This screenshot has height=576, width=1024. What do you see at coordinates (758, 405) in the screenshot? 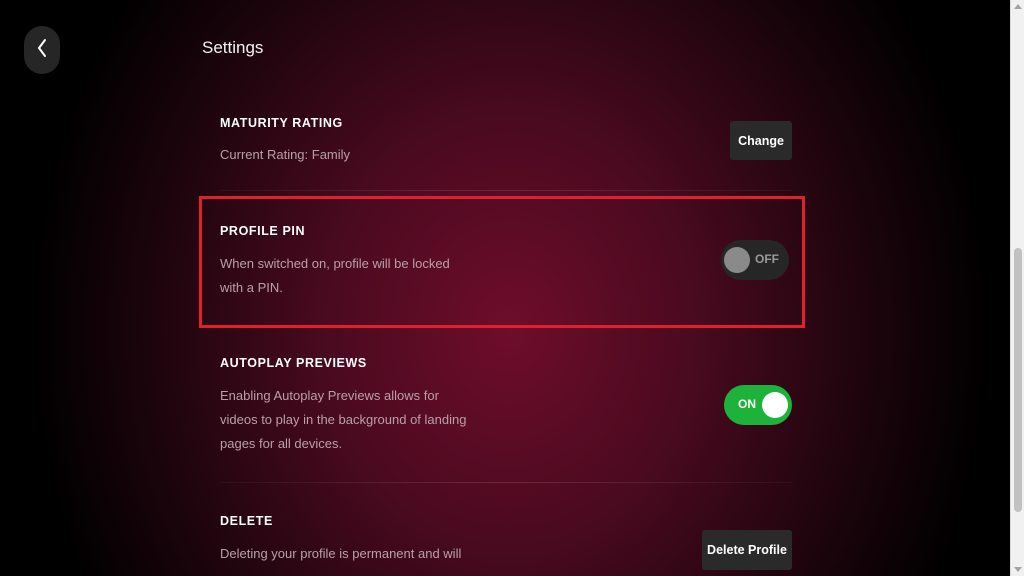
I see `autoplay-previews-toggle: ON` at bounding box center [758, 405].